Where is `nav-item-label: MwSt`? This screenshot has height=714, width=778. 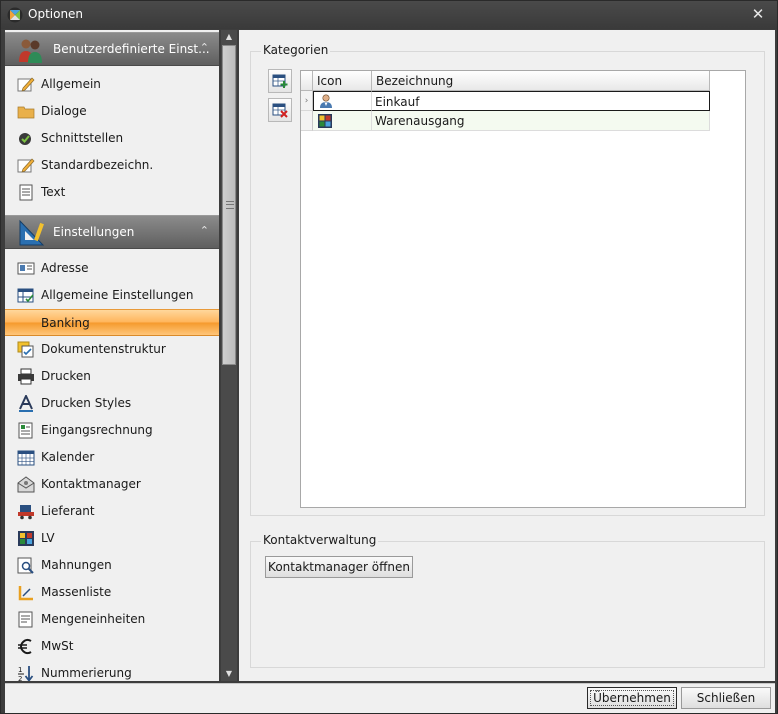
nav-item-label: MwSt is located at coordinates (57, 646).